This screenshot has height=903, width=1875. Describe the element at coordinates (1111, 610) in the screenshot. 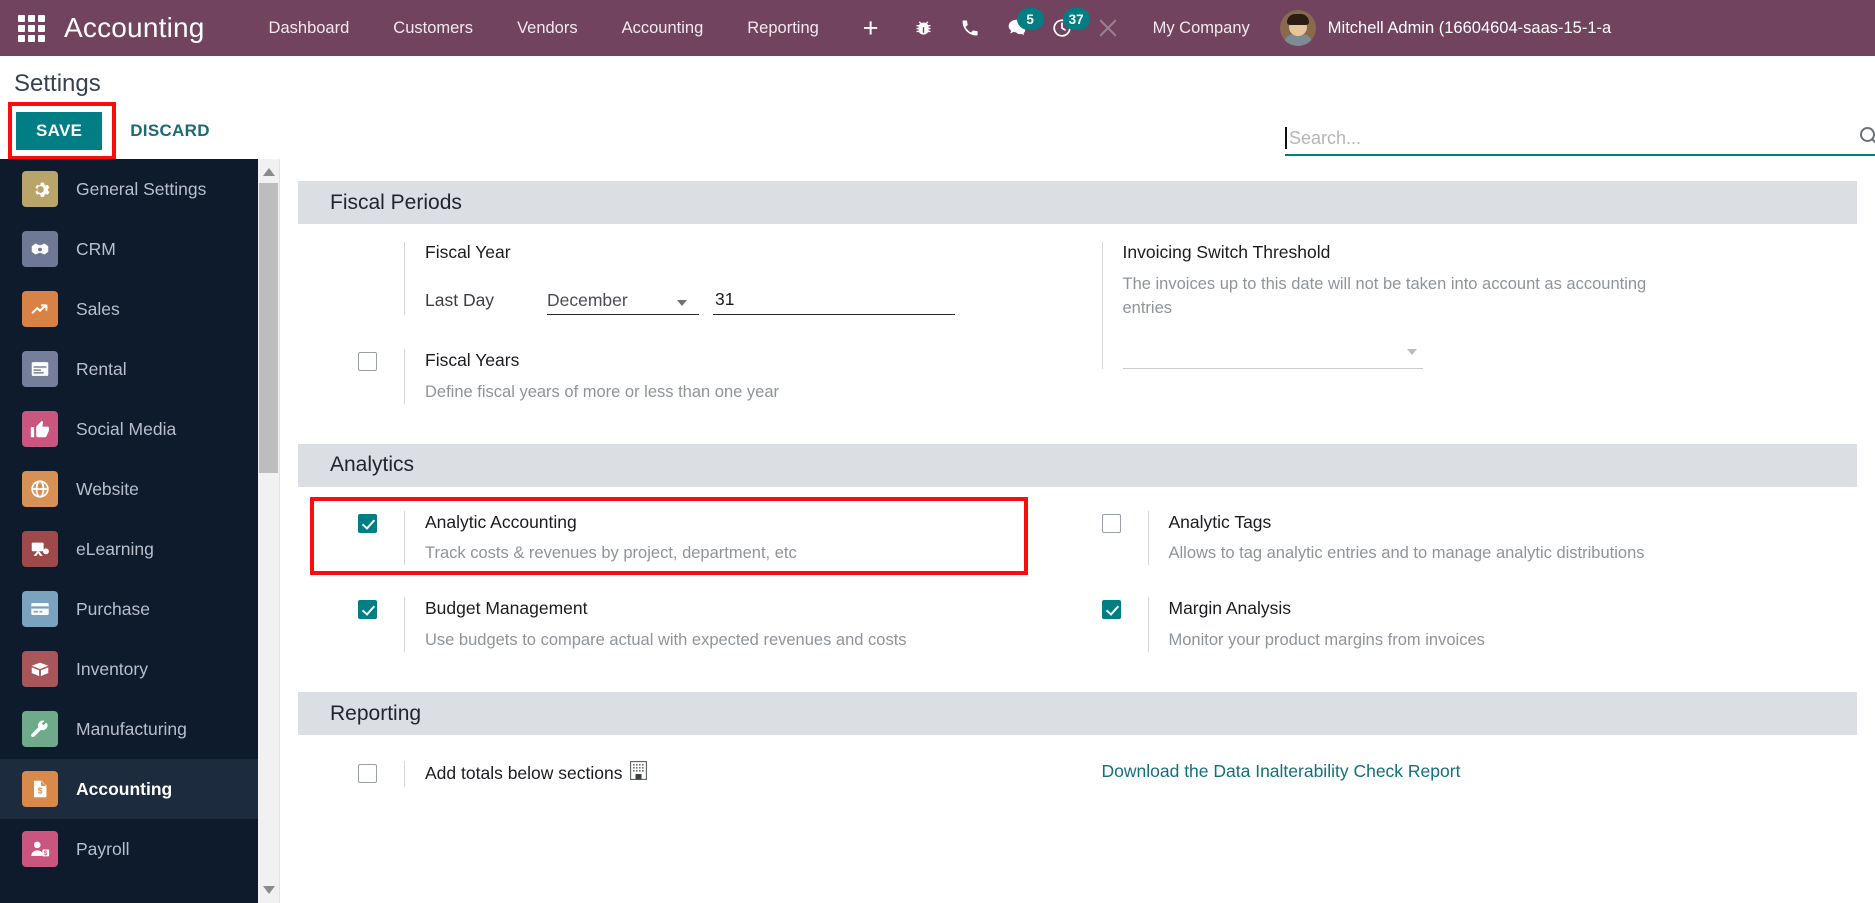

I see `margin-analysis-checkbox` at that location.